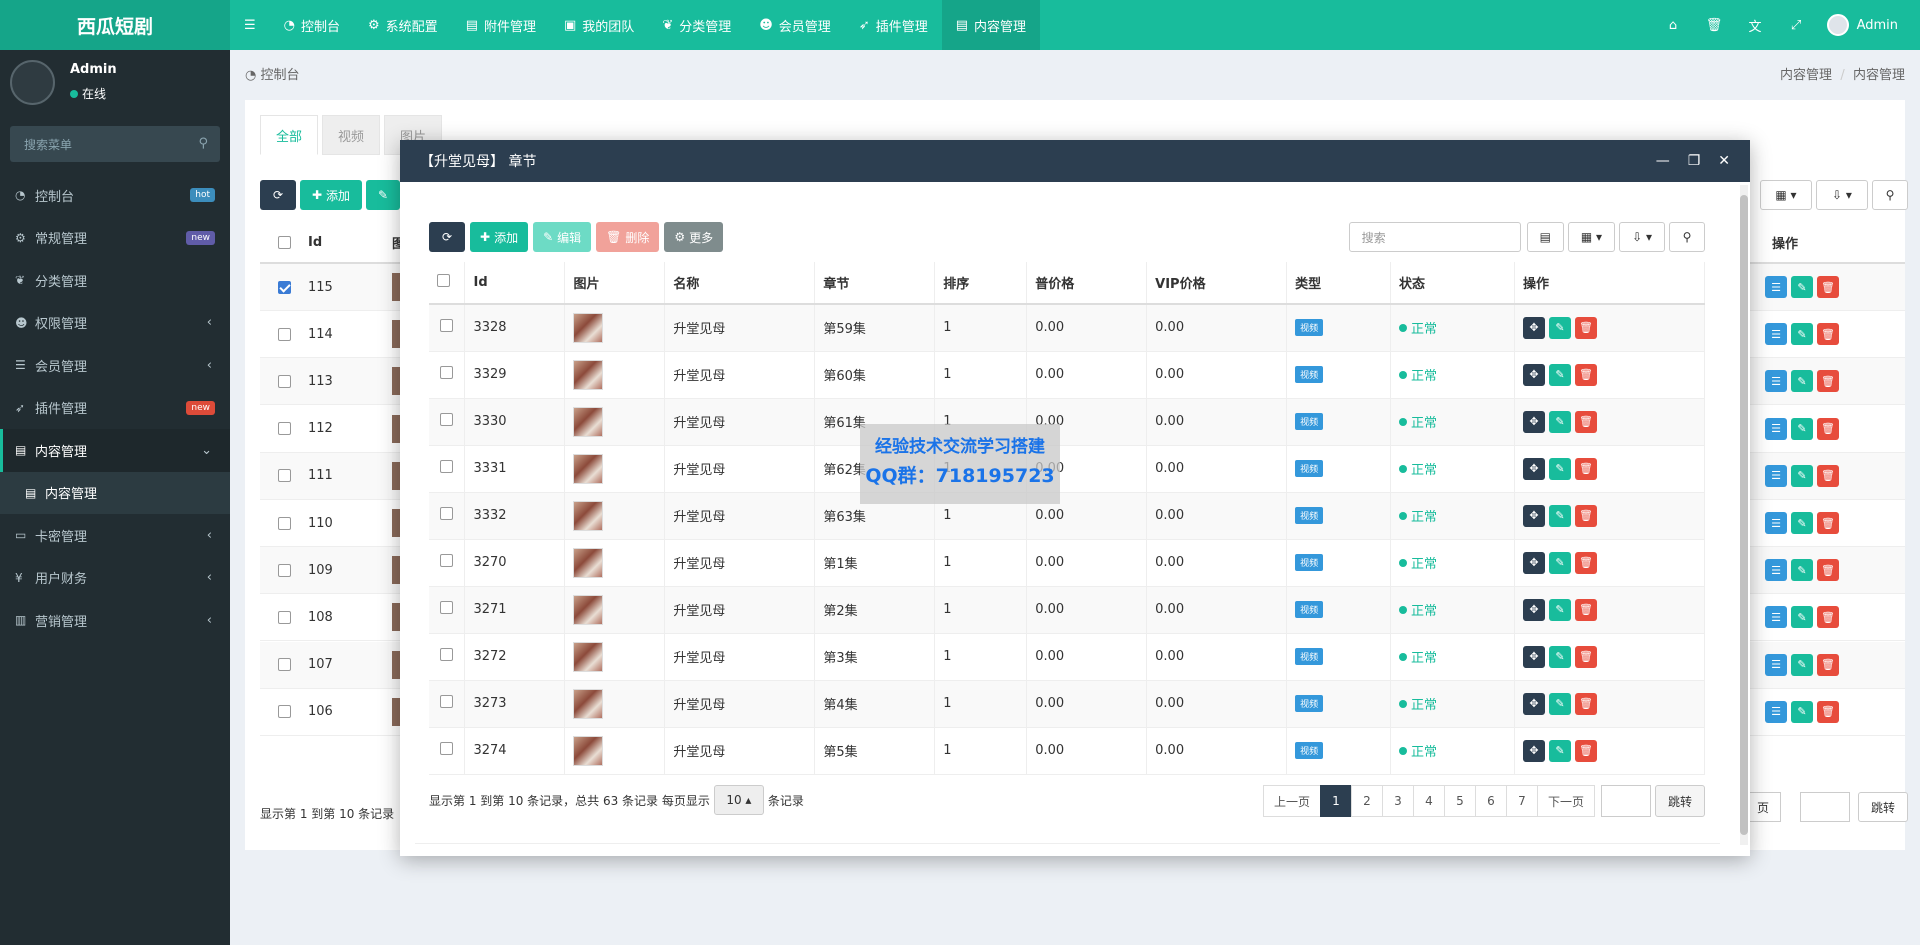 This screenshot has height=945, width=1920. I want to click on top-nav-item: ⚙ 系统配置, so click(403, 25).